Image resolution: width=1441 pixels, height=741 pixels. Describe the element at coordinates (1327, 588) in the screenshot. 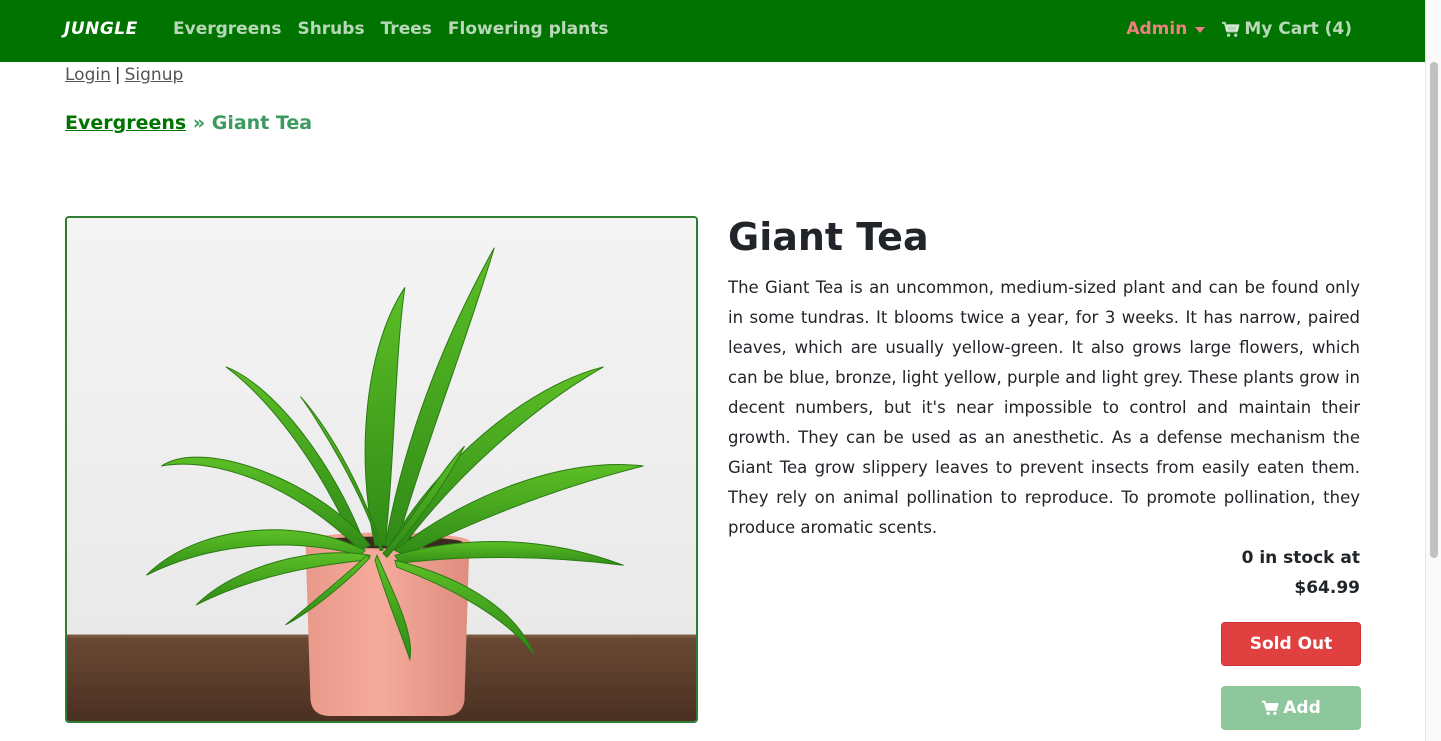

I see `product-price: $64.99` at that location.